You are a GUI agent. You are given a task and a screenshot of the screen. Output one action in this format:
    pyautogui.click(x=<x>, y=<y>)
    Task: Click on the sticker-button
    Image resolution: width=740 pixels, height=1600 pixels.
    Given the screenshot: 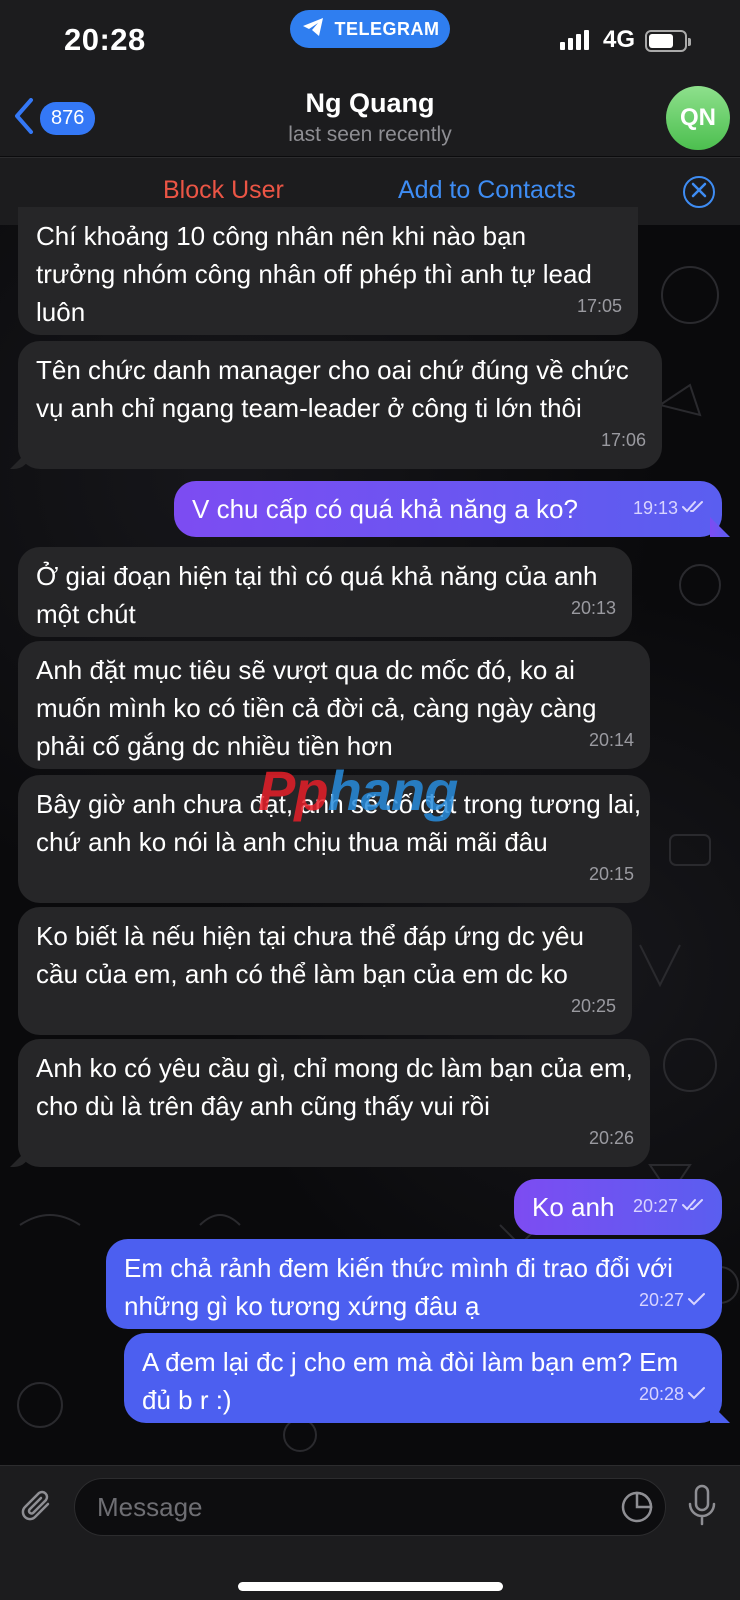 What is the action you would take?
    pyautogui.click(x=637, y=1509)
    